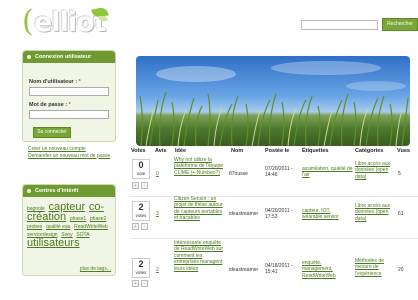  What do you see at coordinates (53, 243) in the screenshot?
I see `tag-link: utilisateurs` at bounding box center [53, 243].